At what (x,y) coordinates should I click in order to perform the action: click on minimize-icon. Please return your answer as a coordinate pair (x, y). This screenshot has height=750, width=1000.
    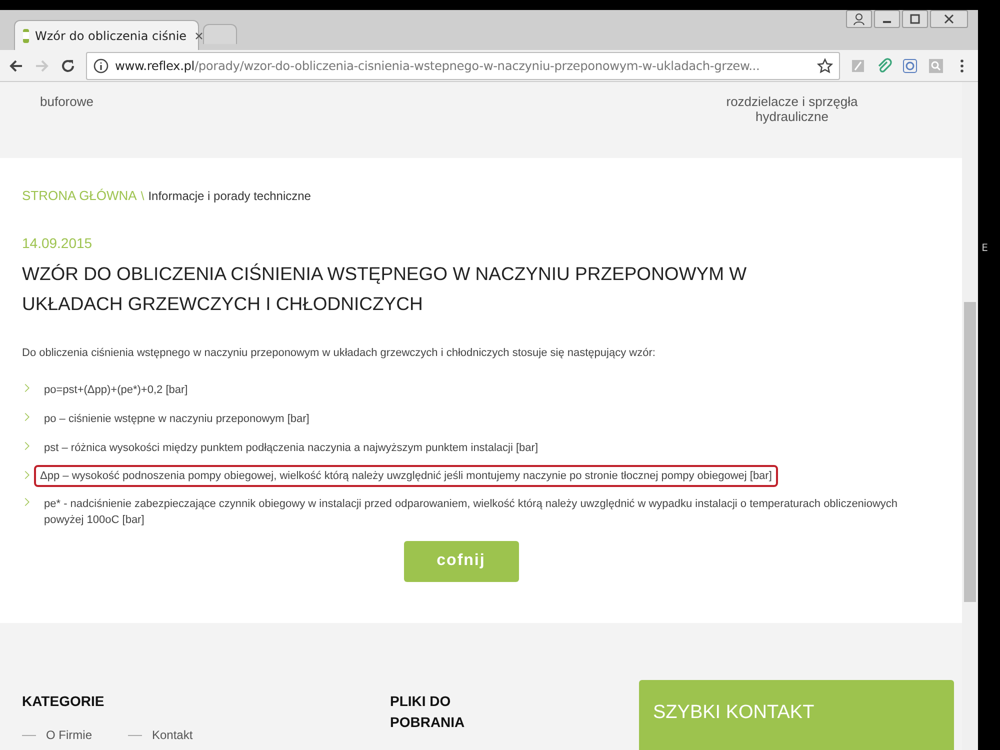
    Looking at the image, I should click on (887, 19).